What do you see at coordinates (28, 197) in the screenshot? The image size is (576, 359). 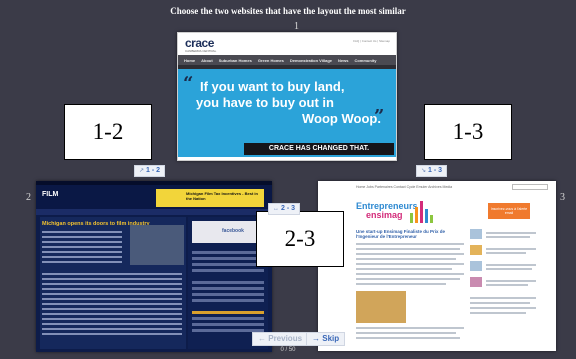 I see `panel-number-2: 2` at bounding box center [28, 197].